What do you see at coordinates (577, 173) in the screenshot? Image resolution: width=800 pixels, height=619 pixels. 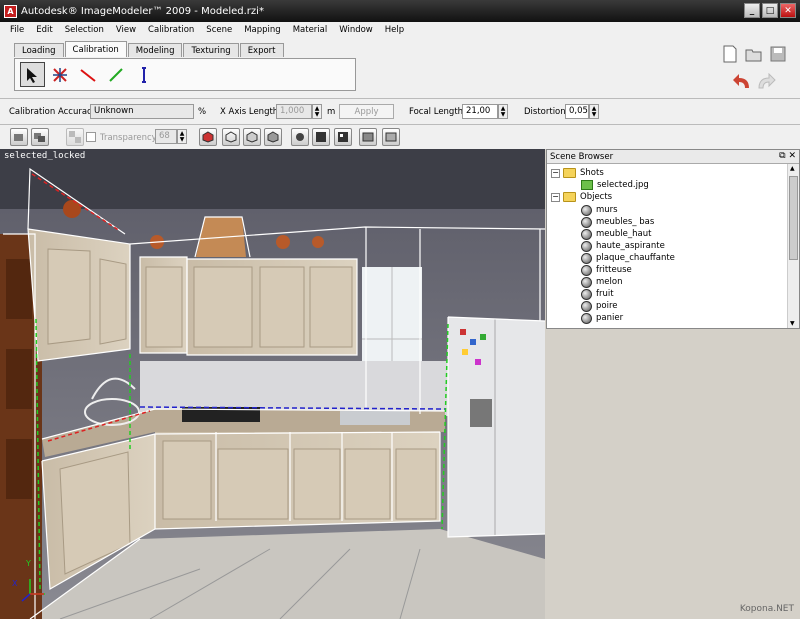 I see `tree-node-shots: − Shots` at bounding box center [577, 173].